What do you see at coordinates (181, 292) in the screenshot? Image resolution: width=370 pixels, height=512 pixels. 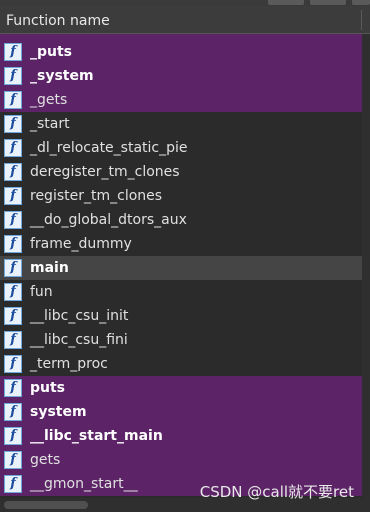 I see `function-row: f fun` at bounding box center [181, 292].